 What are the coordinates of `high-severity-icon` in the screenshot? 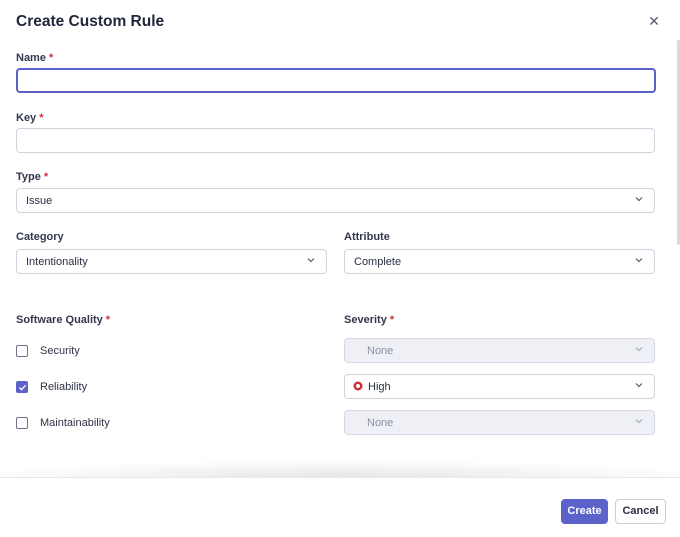 It's located at (358, 386).